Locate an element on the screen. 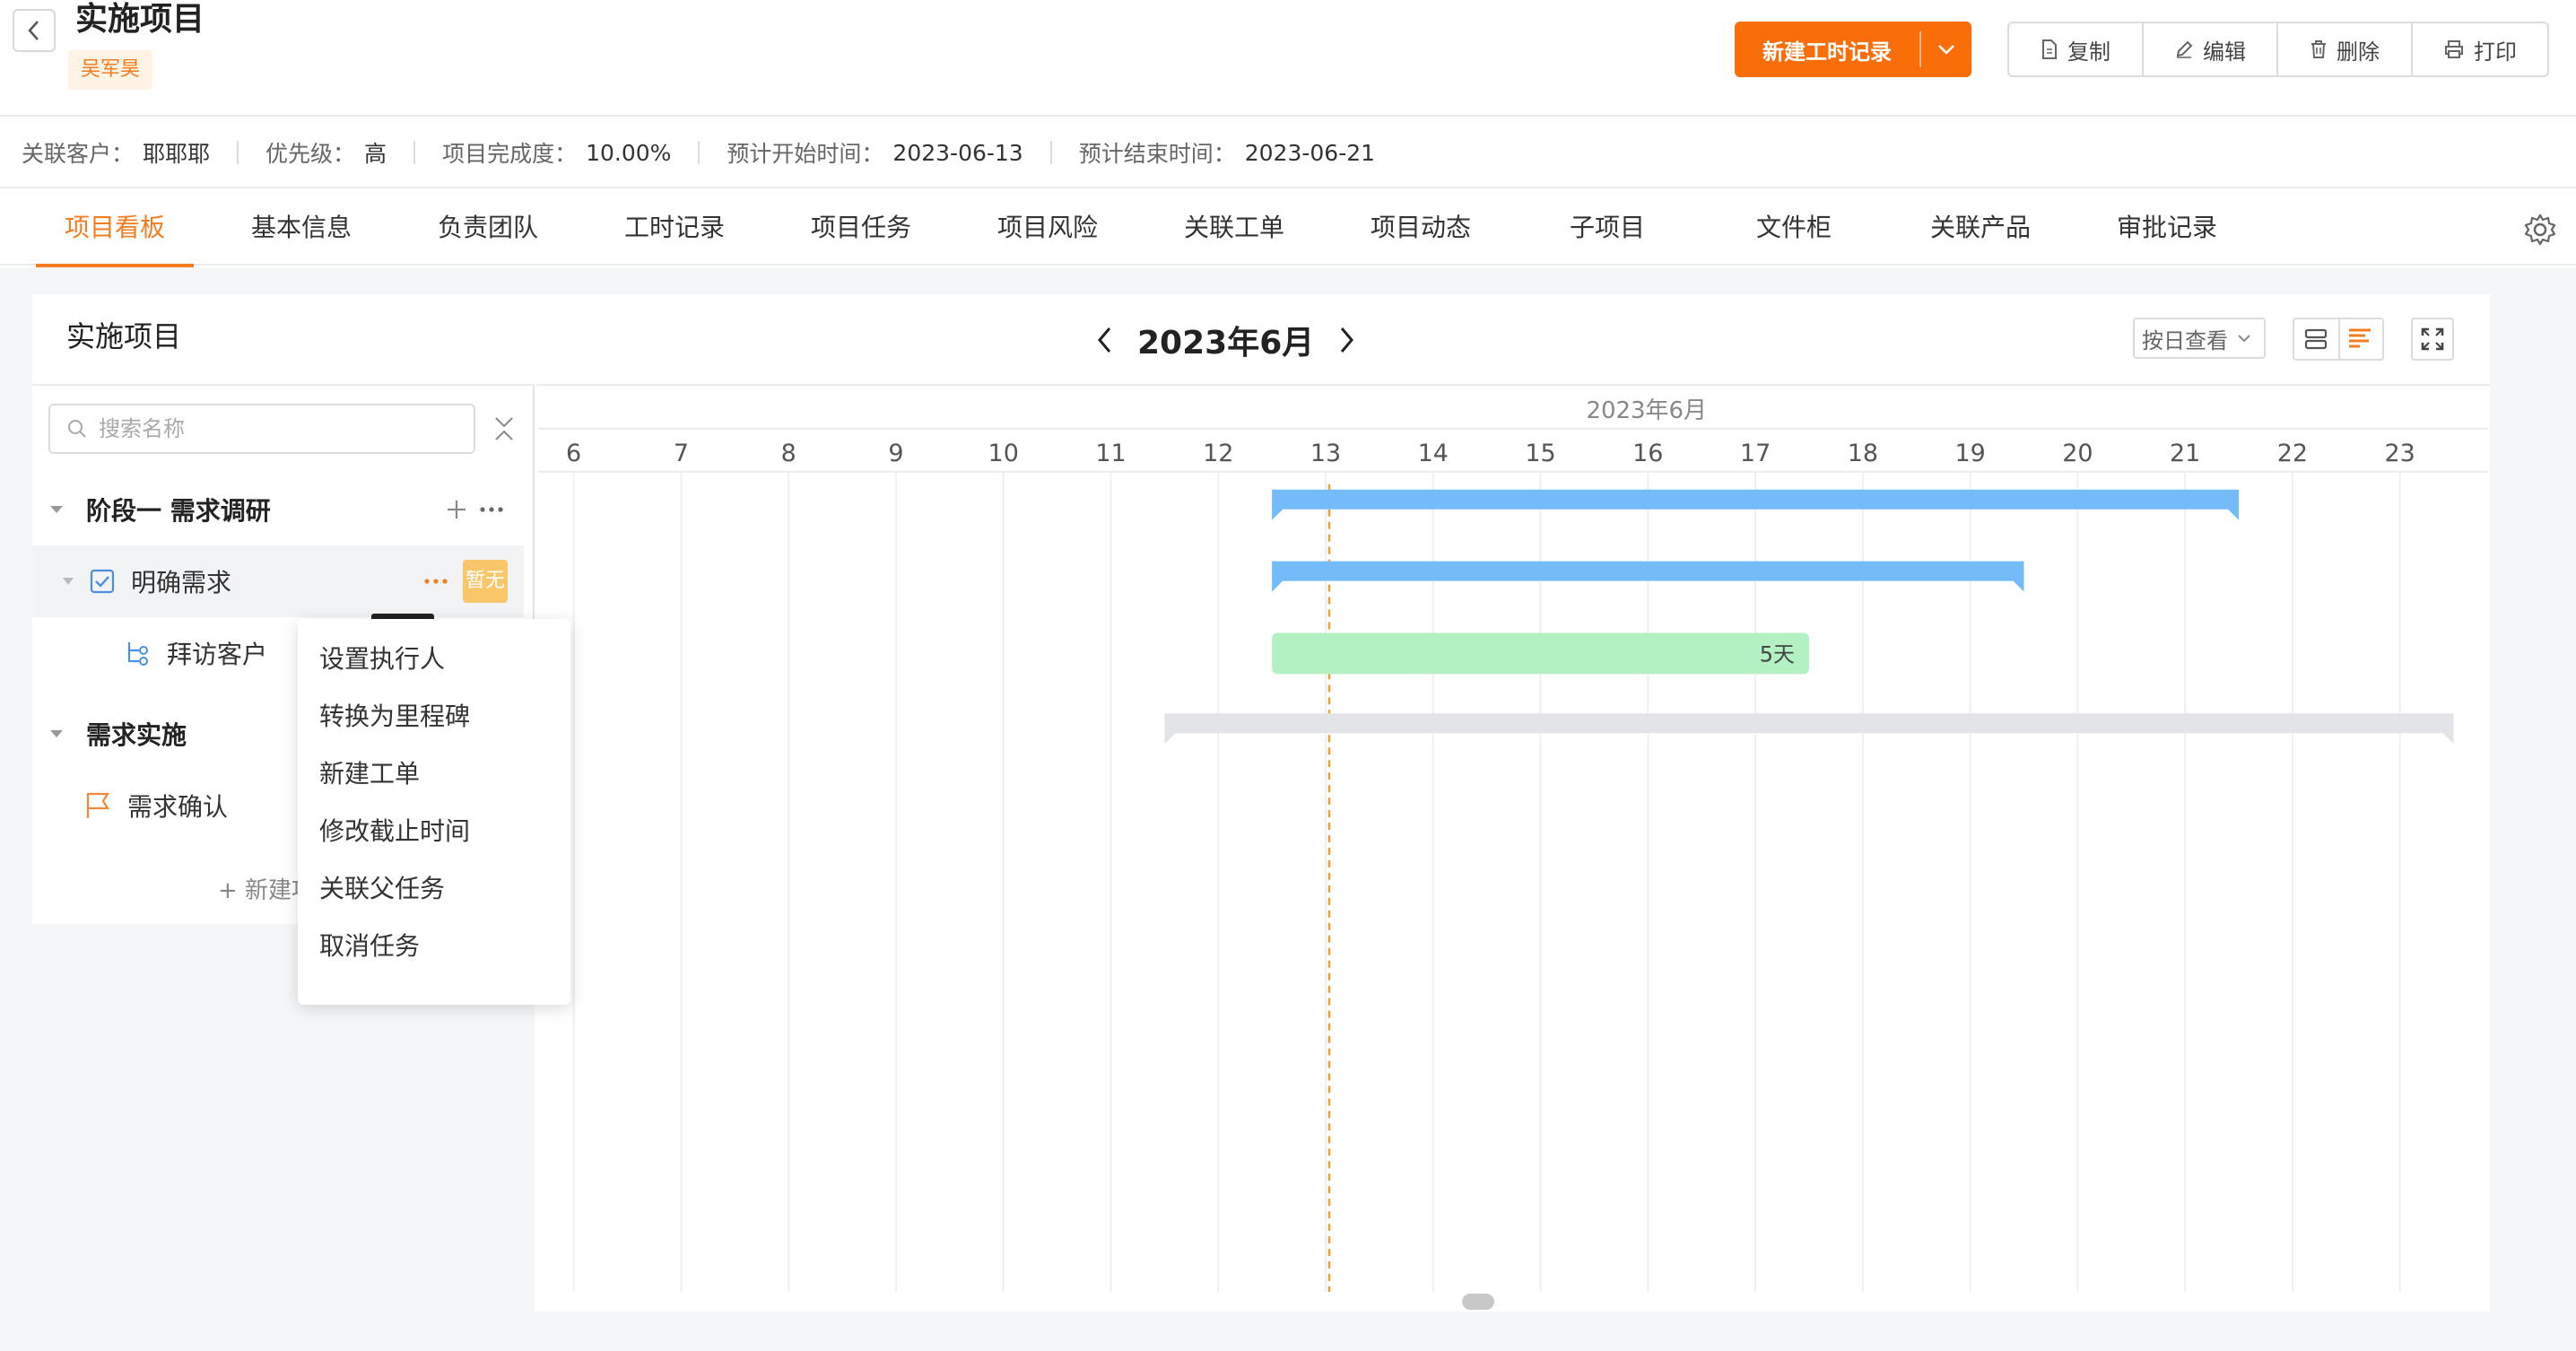 The width and height of the screenshot is (2576, 1351). action-button-group: 复制 编辑 删除 打印 is located at coordinates (2278, 49).